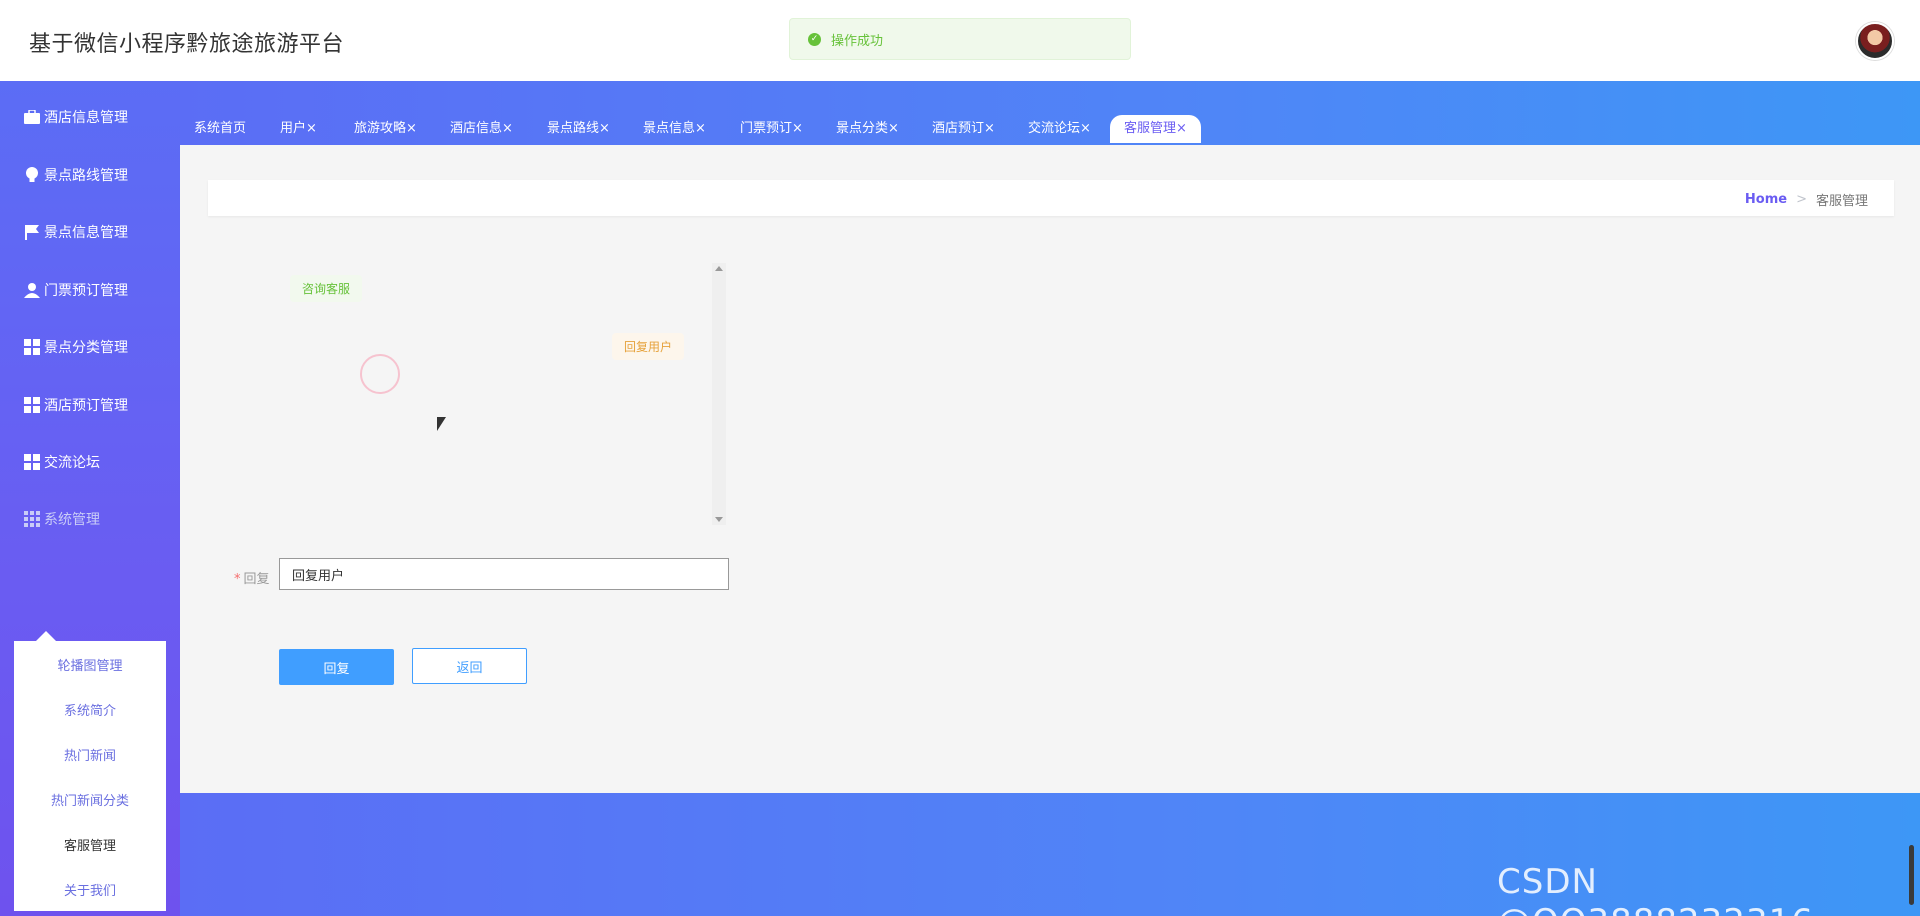  Describe the element at coordinates (1766, 199) in the screenshot. I see `breadcrumb-home: Home` at that location.